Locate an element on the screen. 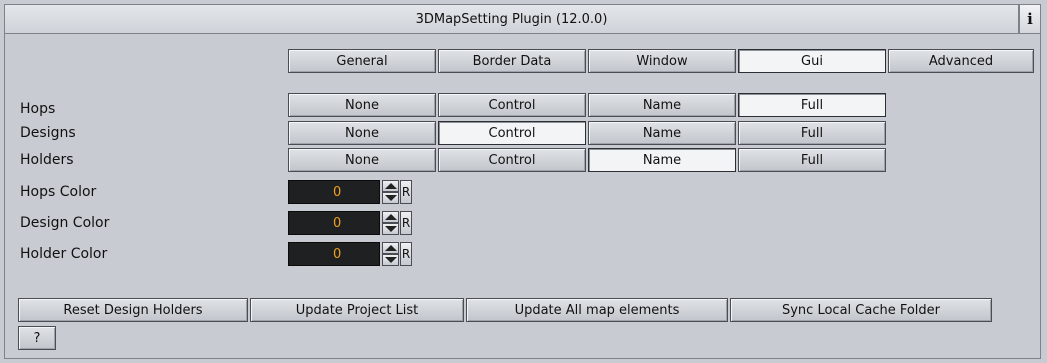  holder-color-label: Holder Color is located at coordinates (64, 254).